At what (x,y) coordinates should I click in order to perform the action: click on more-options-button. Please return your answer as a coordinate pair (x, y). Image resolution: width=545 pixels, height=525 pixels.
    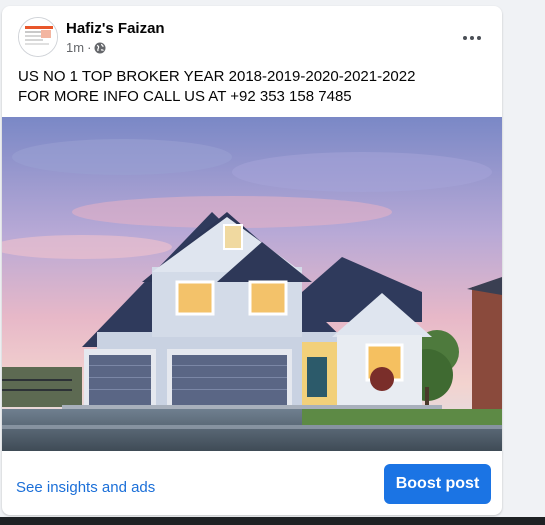
    Looking at the image, I should click on (472, 38).